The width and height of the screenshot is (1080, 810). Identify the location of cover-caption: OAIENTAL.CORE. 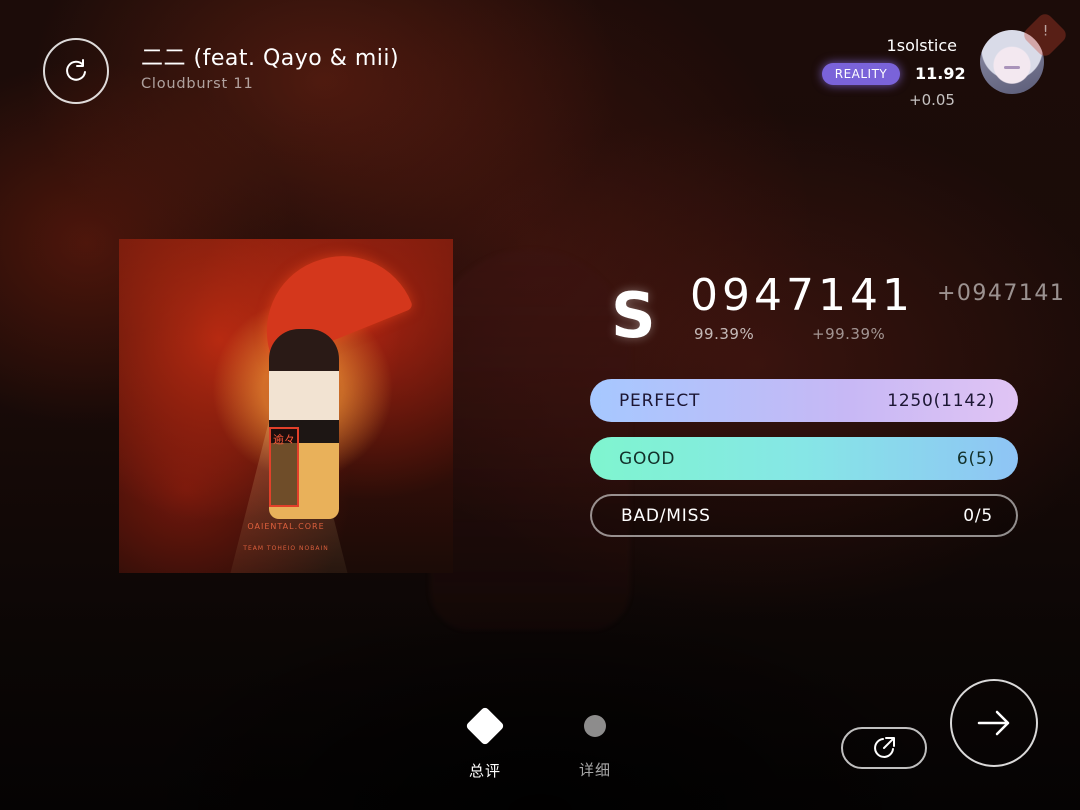
(286, 526).